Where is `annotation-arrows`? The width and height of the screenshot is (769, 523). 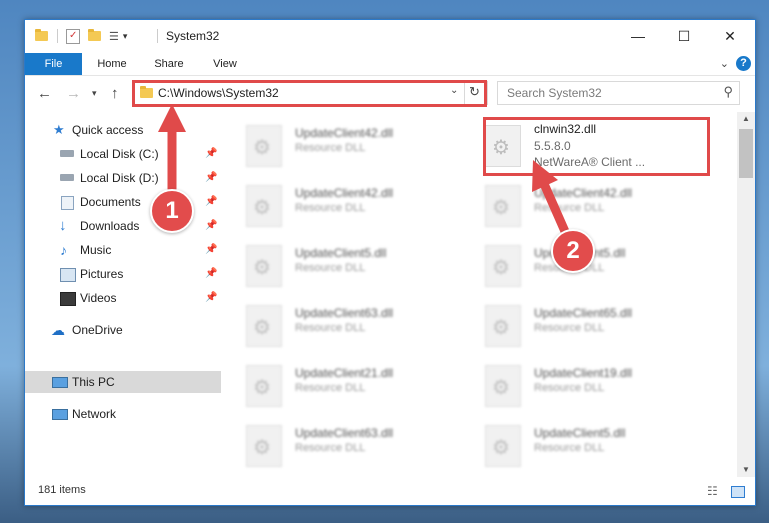 annotation-arrows is located at coordinates (365, 172).